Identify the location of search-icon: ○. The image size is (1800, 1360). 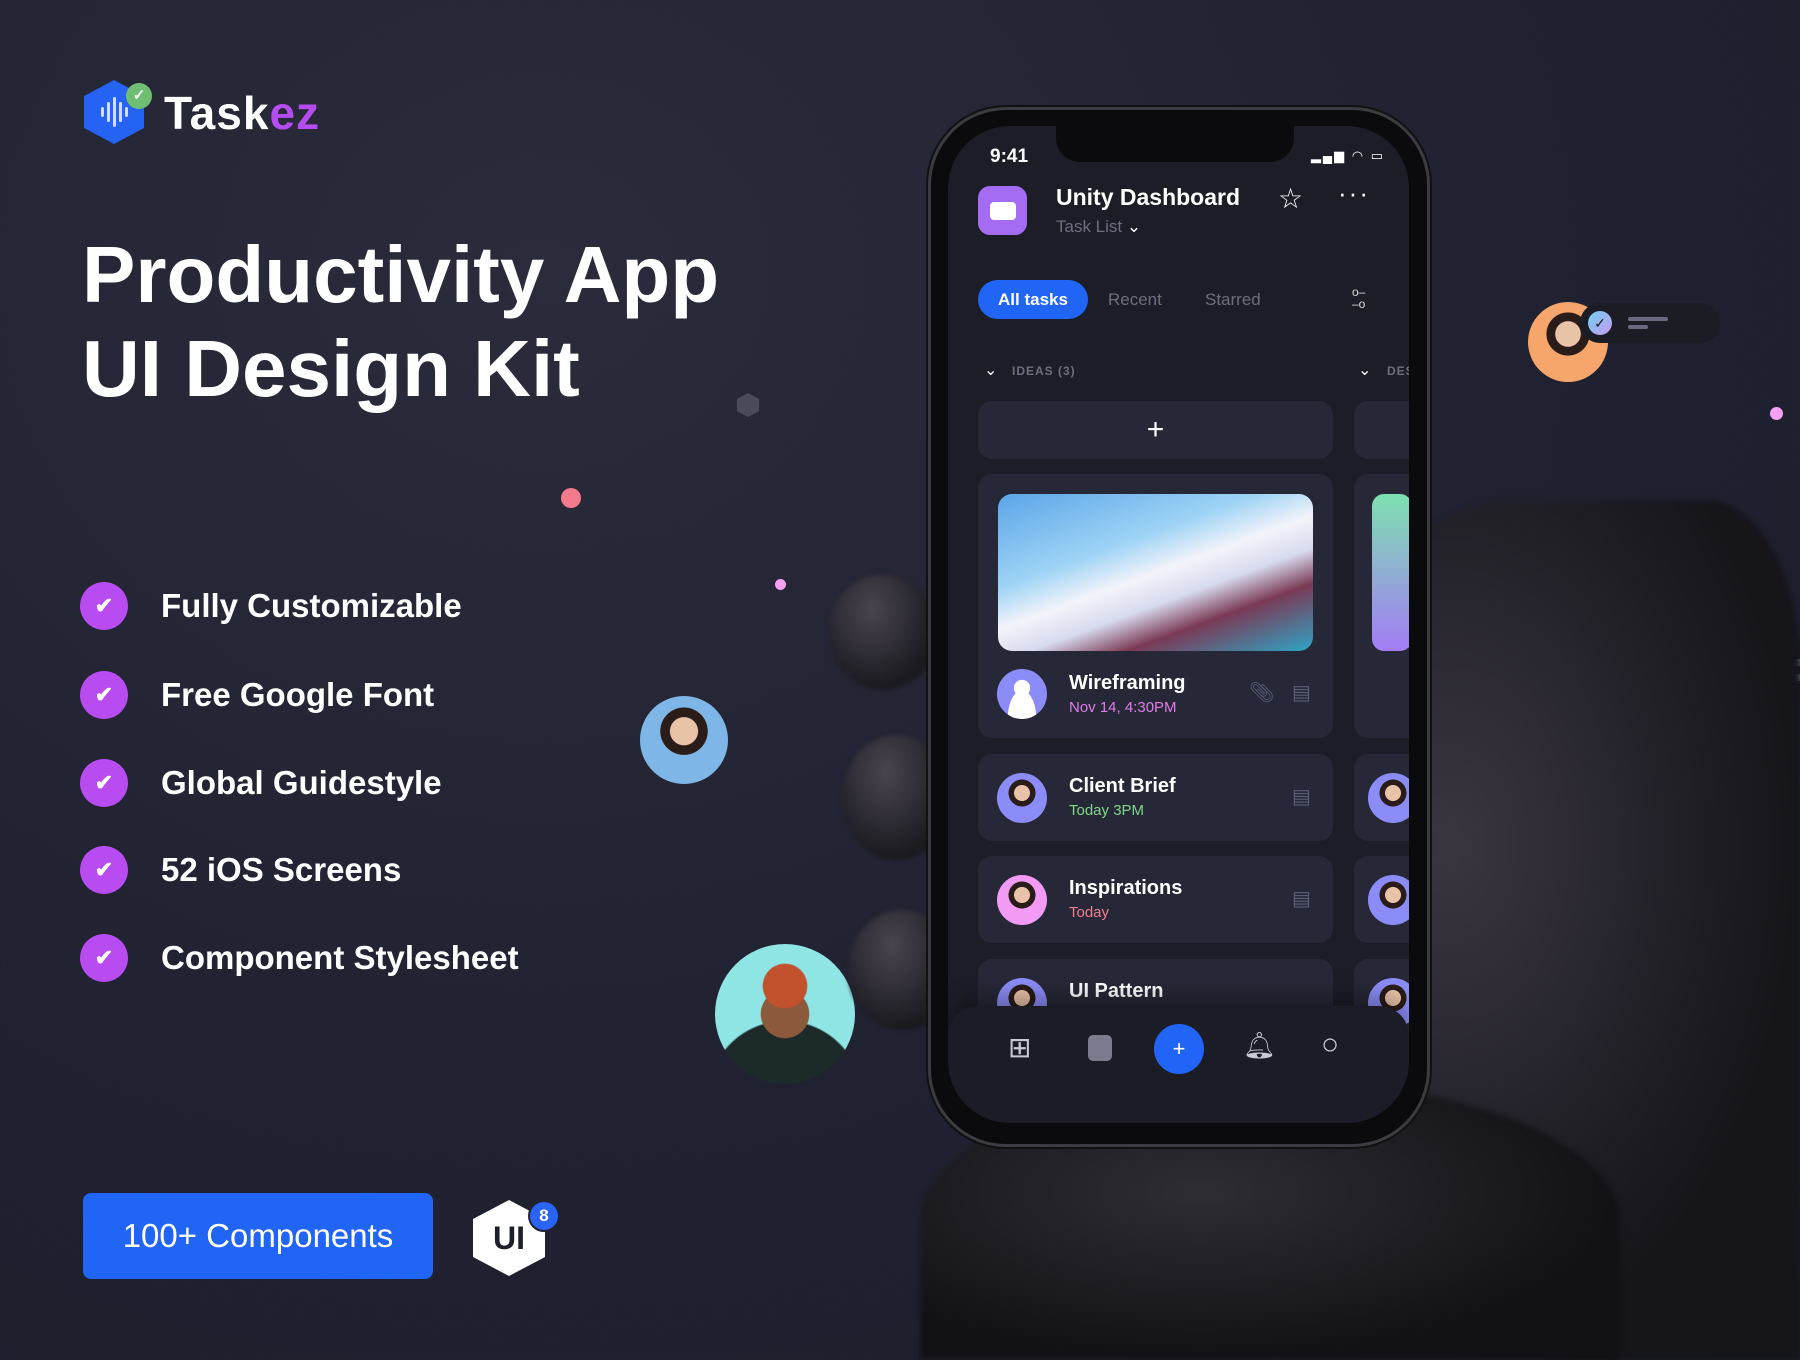
(1330, 1045).